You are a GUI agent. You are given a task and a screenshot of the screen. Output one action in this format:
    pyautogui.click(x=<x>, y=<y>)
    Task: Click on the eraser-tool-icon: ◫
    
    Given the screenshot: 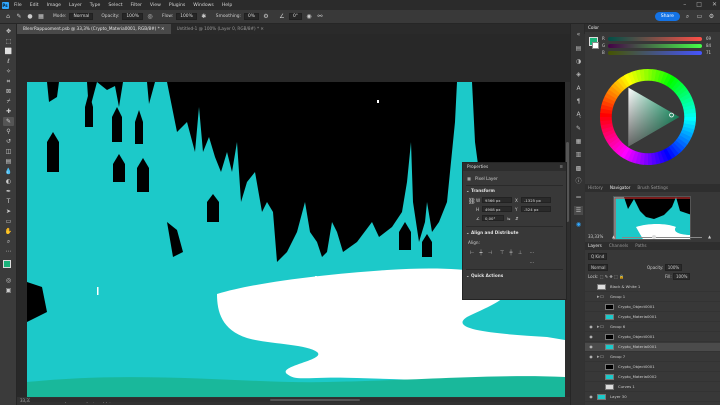 What is the action you would take?
    pyautogui.click(x=8, y=151)
    